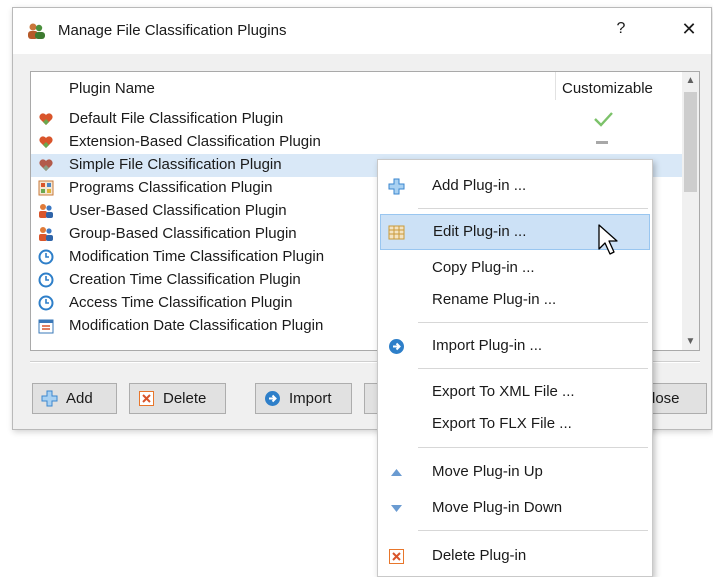  I want to click on window-title: Manage File Classification Plugins, so click(172, 30).